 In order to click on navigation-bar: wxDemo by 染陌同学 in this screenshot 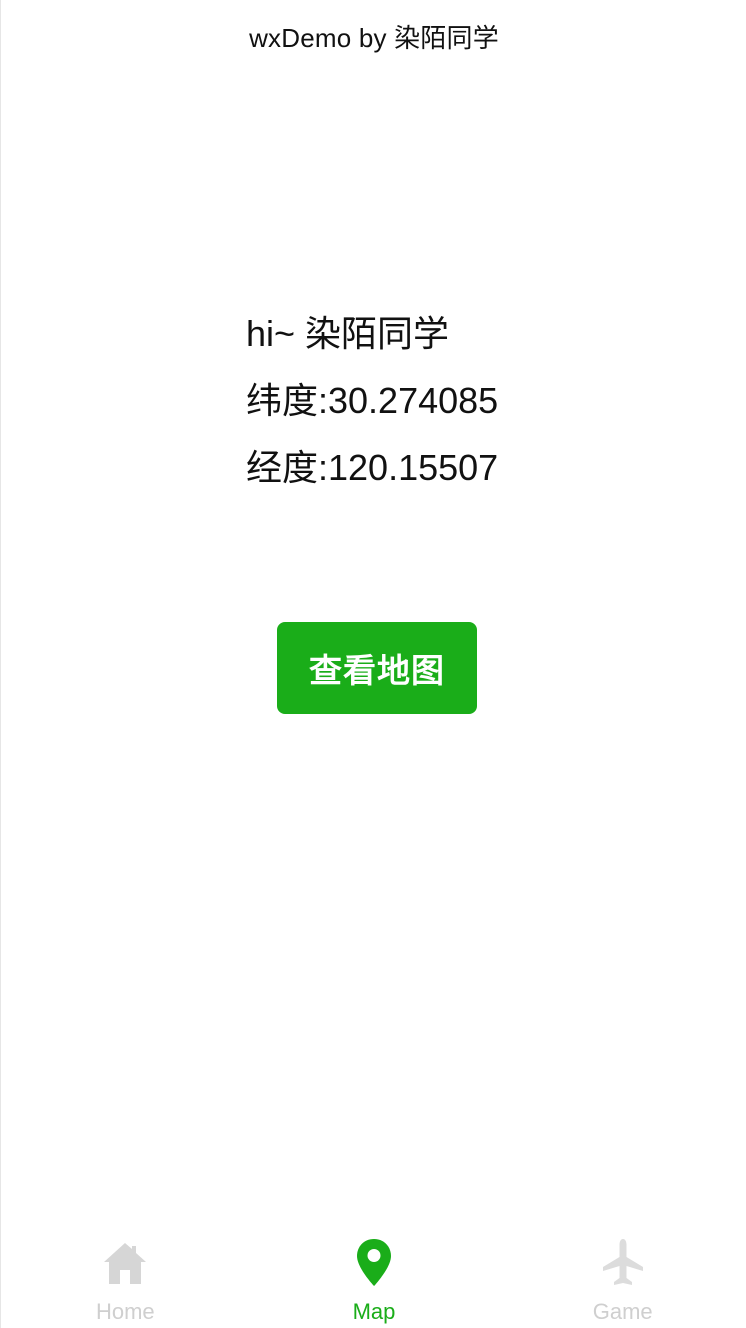, I will do `click(373, 36)`.